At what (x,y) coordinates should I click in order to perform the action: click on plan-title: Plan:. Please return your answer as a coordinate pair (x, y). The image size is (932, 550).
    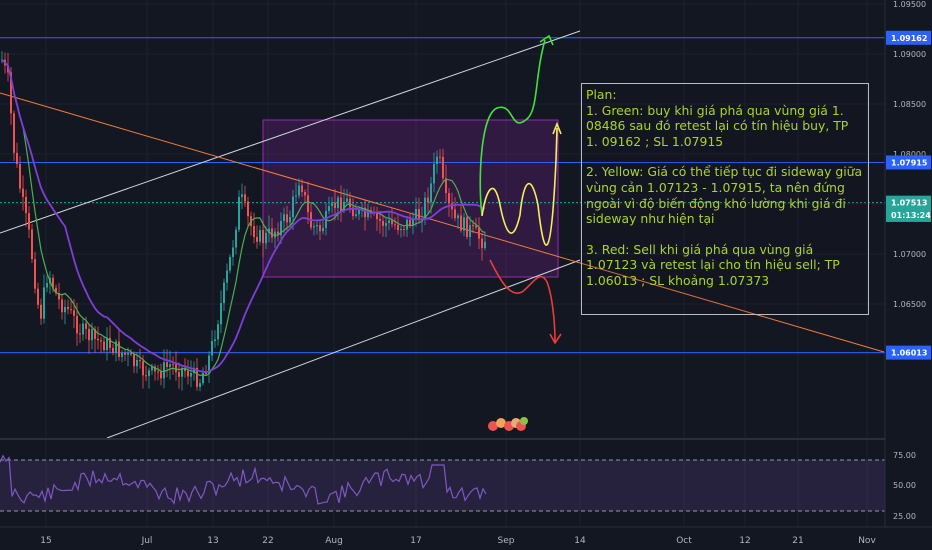
    Looking at the image, I should click on (601, 94).